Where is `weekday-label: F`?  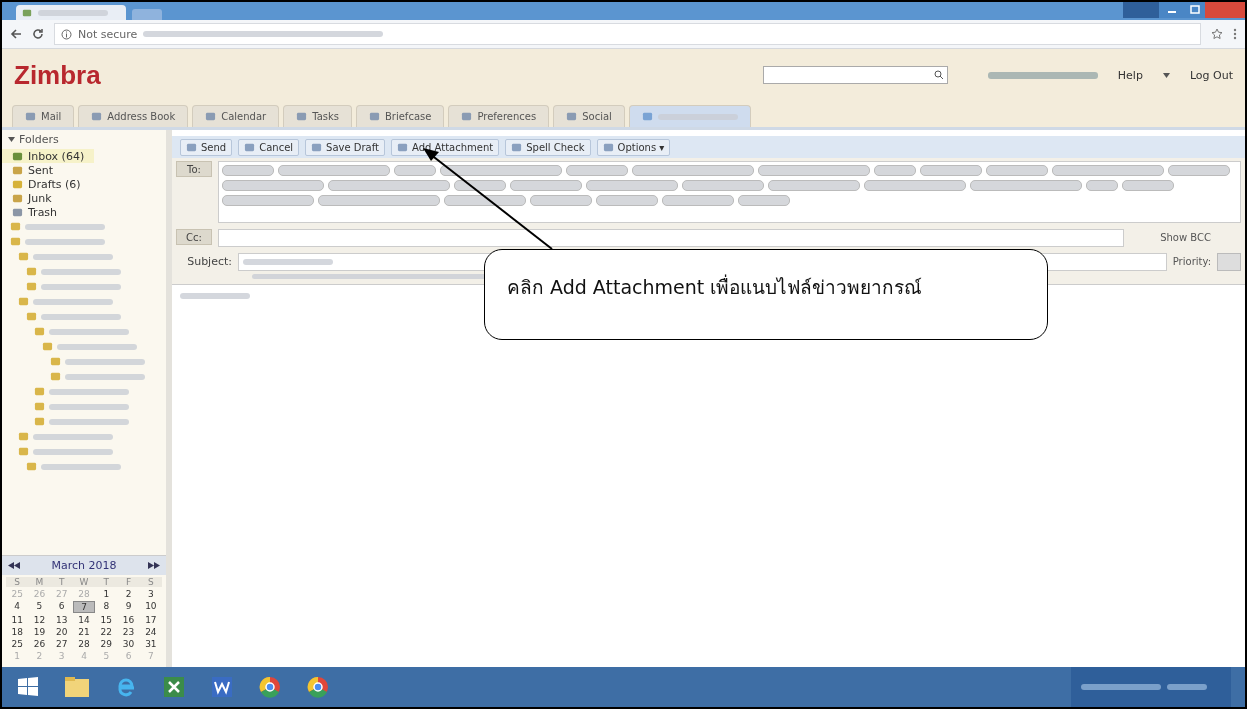
weekday-label: F is located at coordinates (128, 582).